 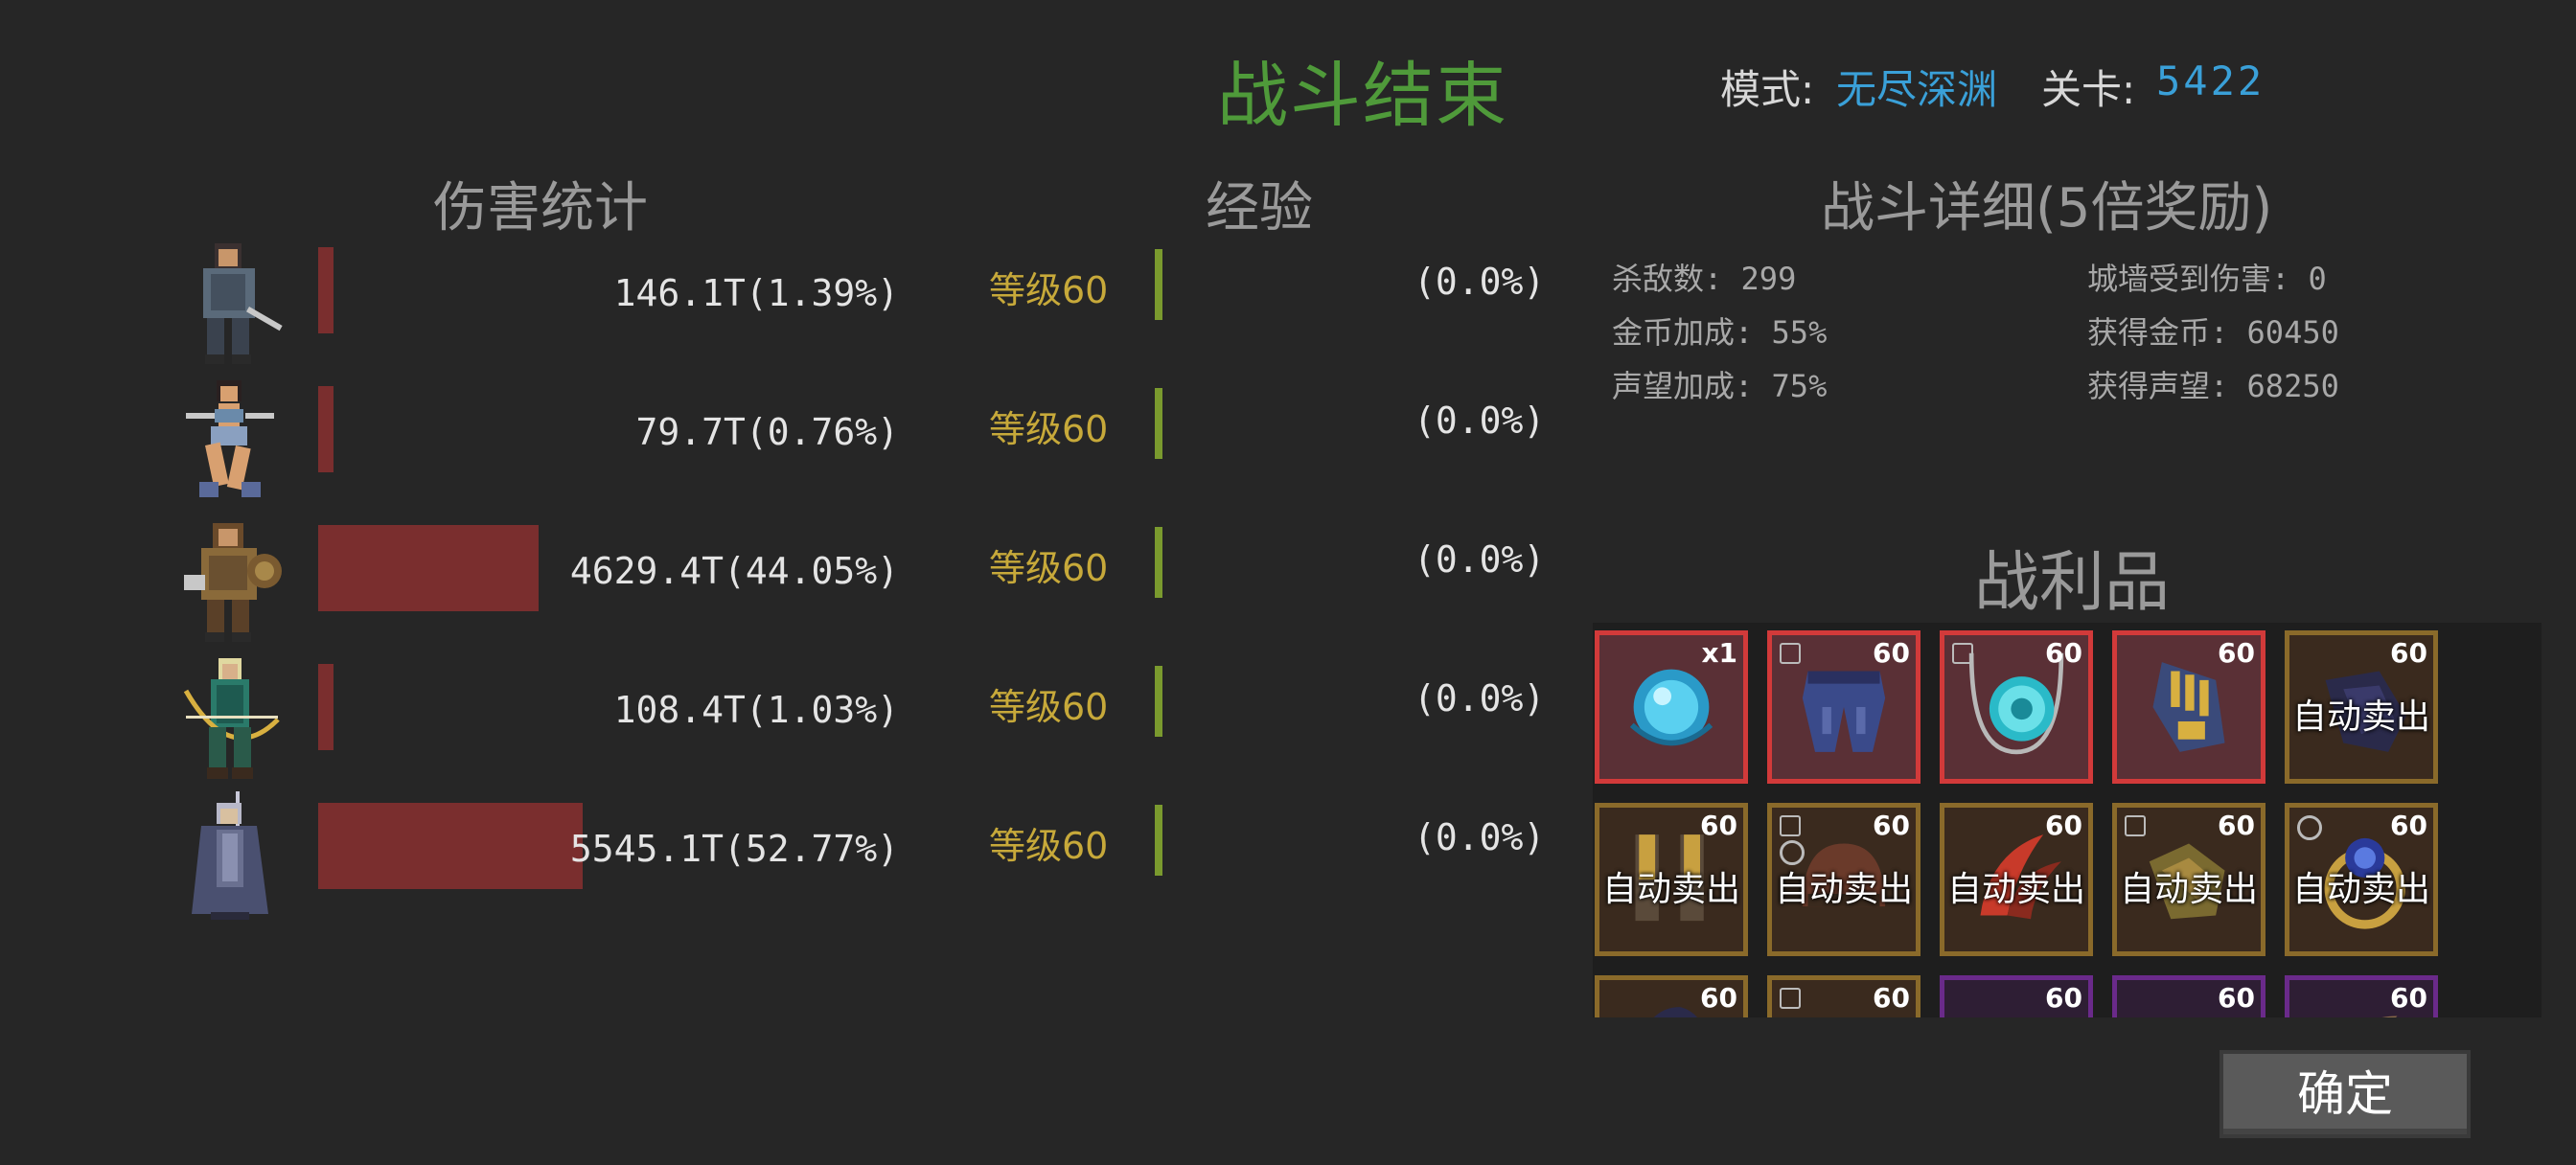 I want to click on gold-gained-stat: 获得金币: 60450, so click(x=2213, y=332).